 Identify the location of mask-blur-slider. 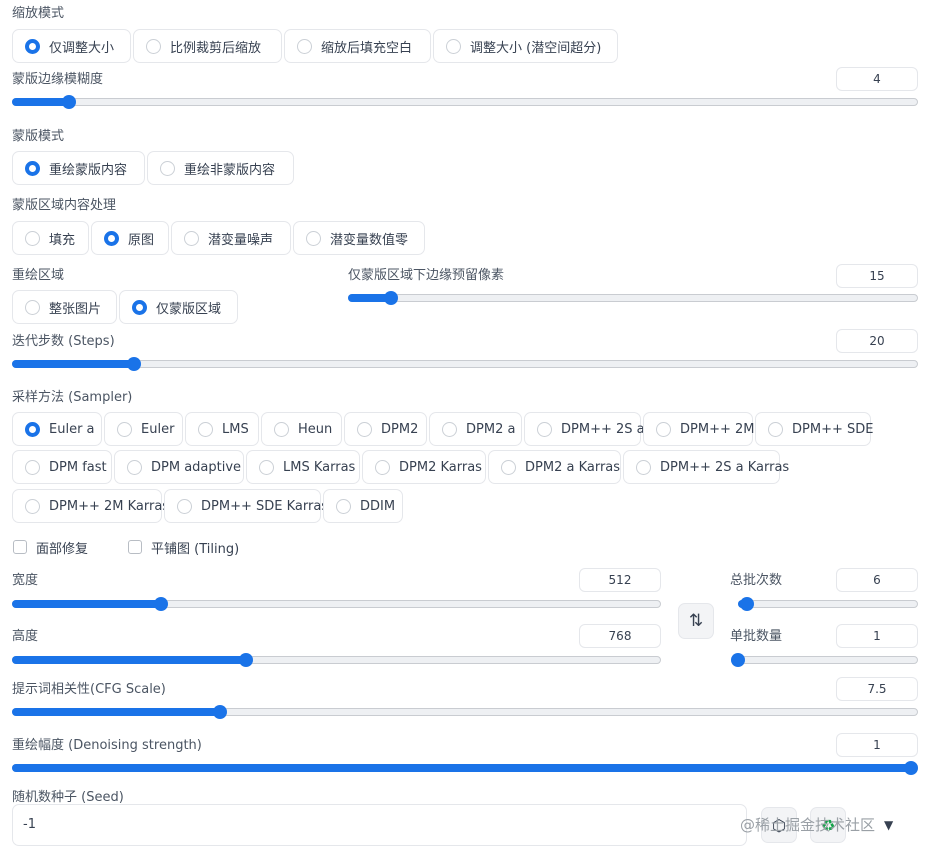
(465, 102).